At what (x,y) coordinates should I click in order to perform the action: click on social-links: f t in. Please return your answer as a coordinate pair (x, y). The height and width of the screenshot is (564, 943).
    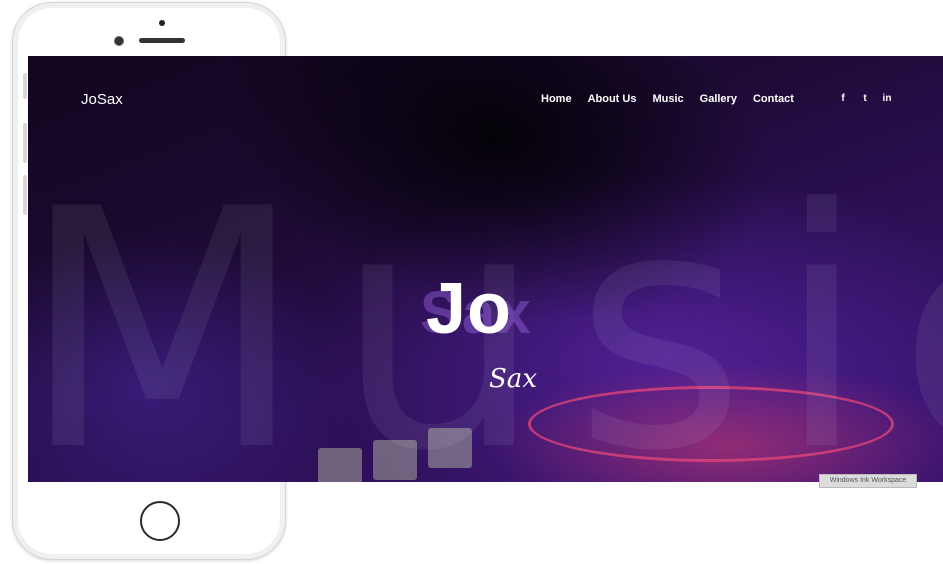
    Looking at the image, I should click on (865, 98).